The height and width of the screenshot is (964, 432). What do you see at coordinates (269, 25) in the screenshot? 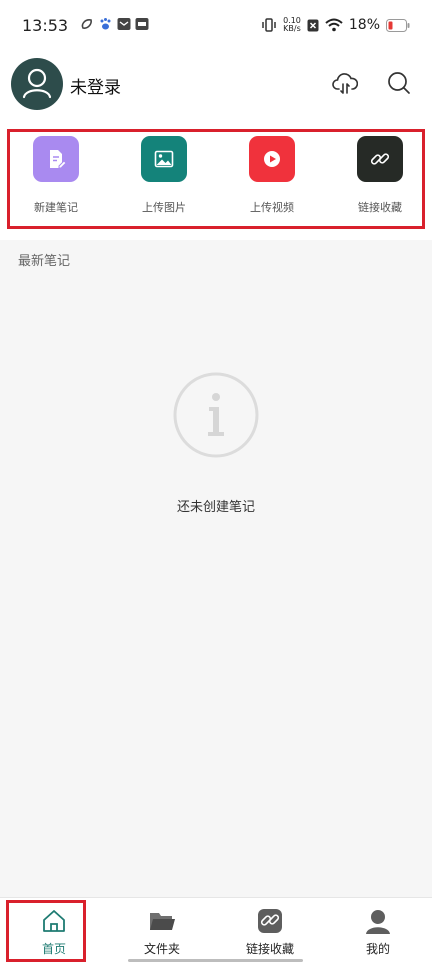
I see `vibrate-icon` at bounding box center [269, 25].